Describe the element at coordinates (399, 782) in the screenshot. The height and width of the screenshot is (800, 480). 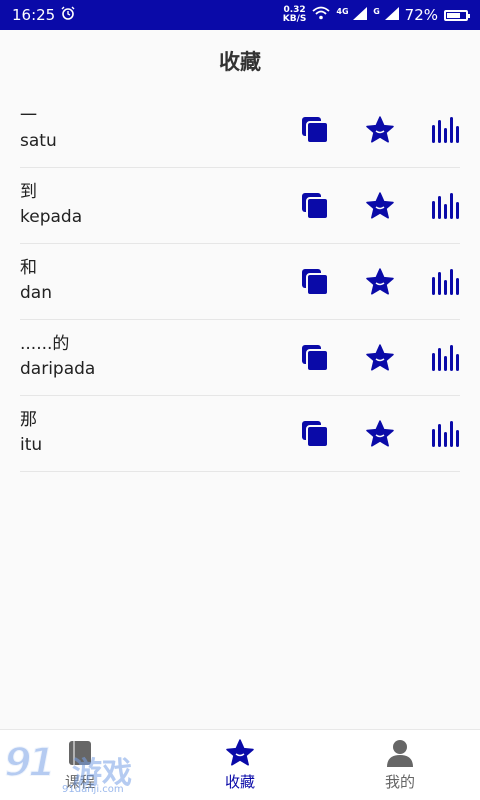
I see `tab-mine-label: 我的` at that location.